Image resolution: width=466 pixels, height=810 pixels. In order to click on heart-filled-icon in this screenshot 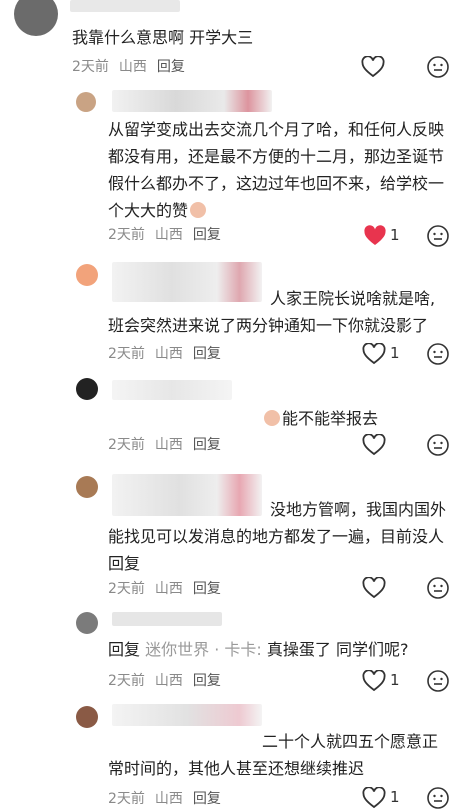, I will do `click(375, 236)`.